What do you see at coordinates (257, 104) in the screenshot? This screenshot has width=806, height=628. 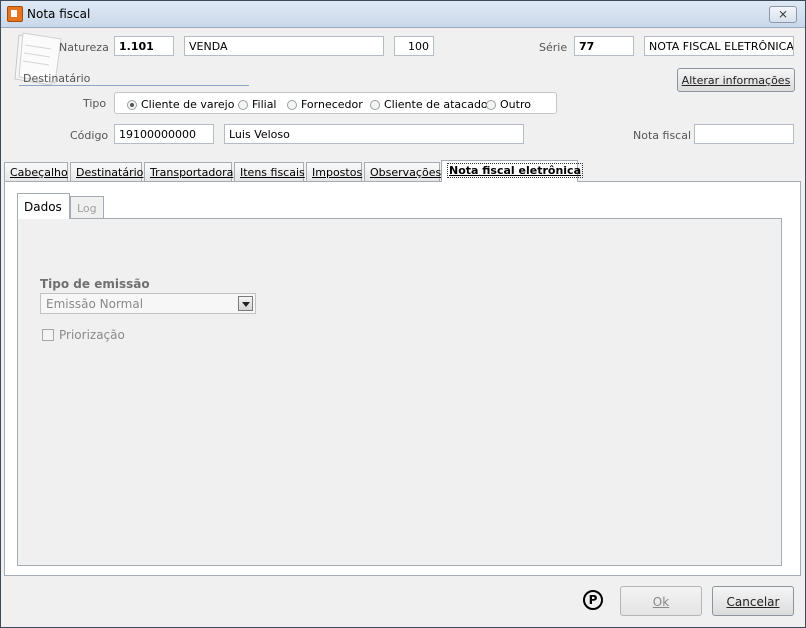 I see `radio-filial: Filial` at bounding box center [257, 104].